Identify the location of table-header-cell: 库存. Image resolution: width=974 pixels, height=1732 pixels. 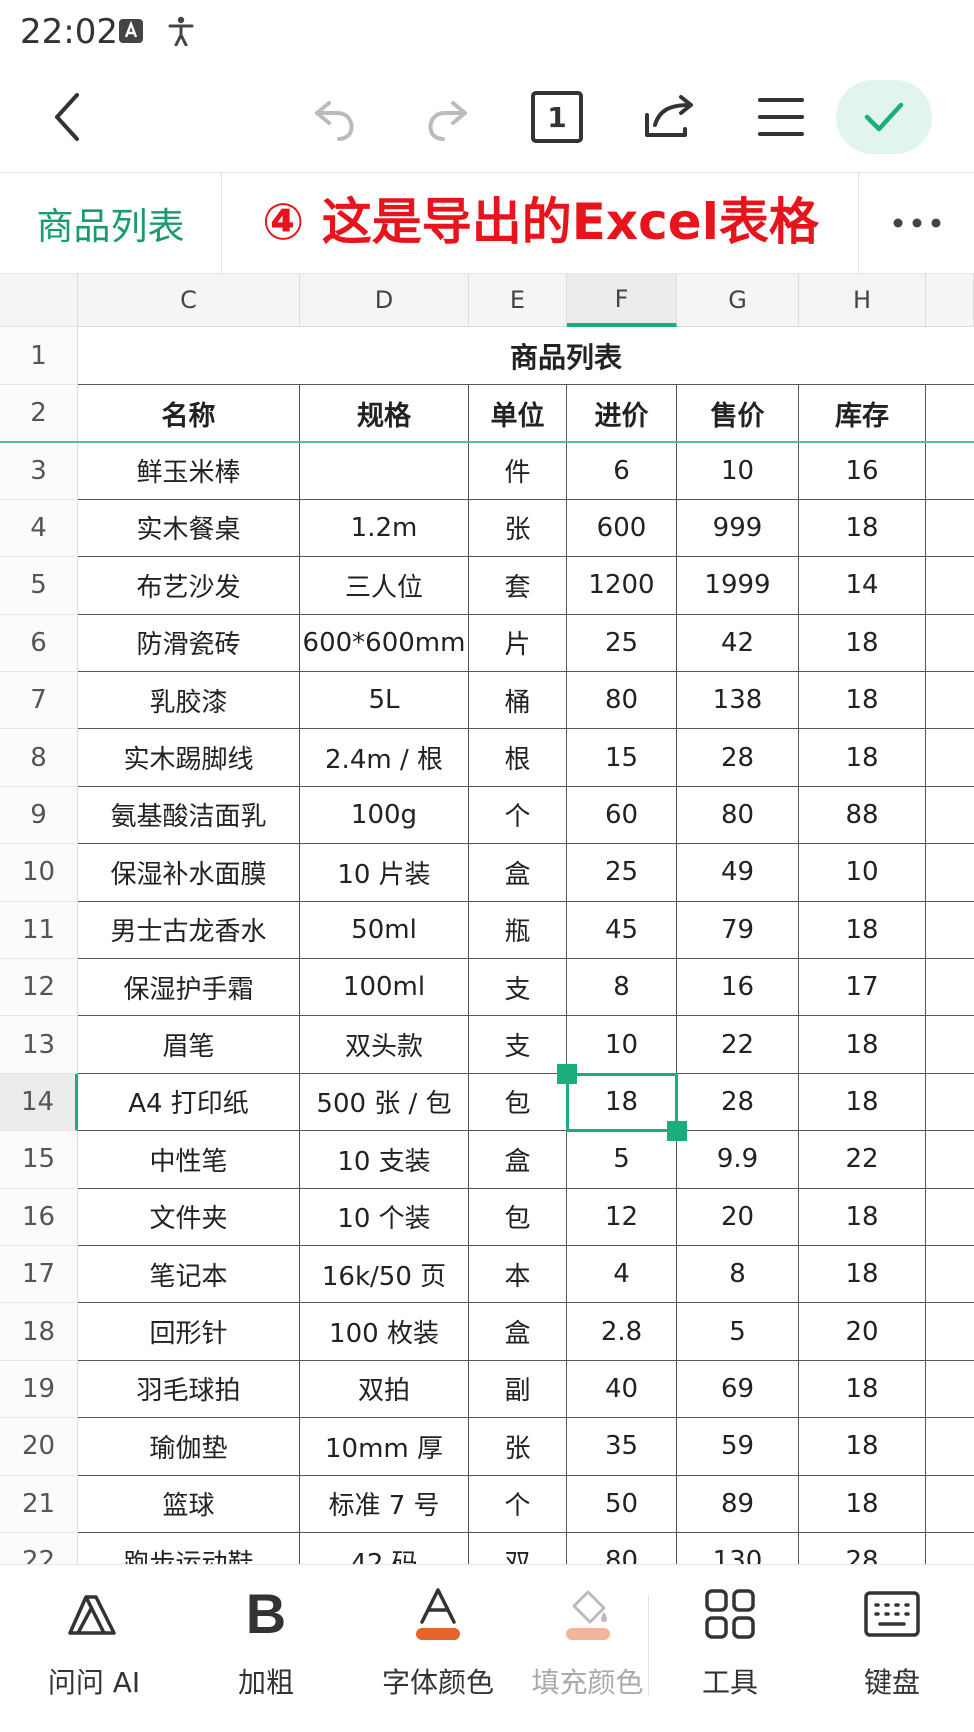
(862, 414).